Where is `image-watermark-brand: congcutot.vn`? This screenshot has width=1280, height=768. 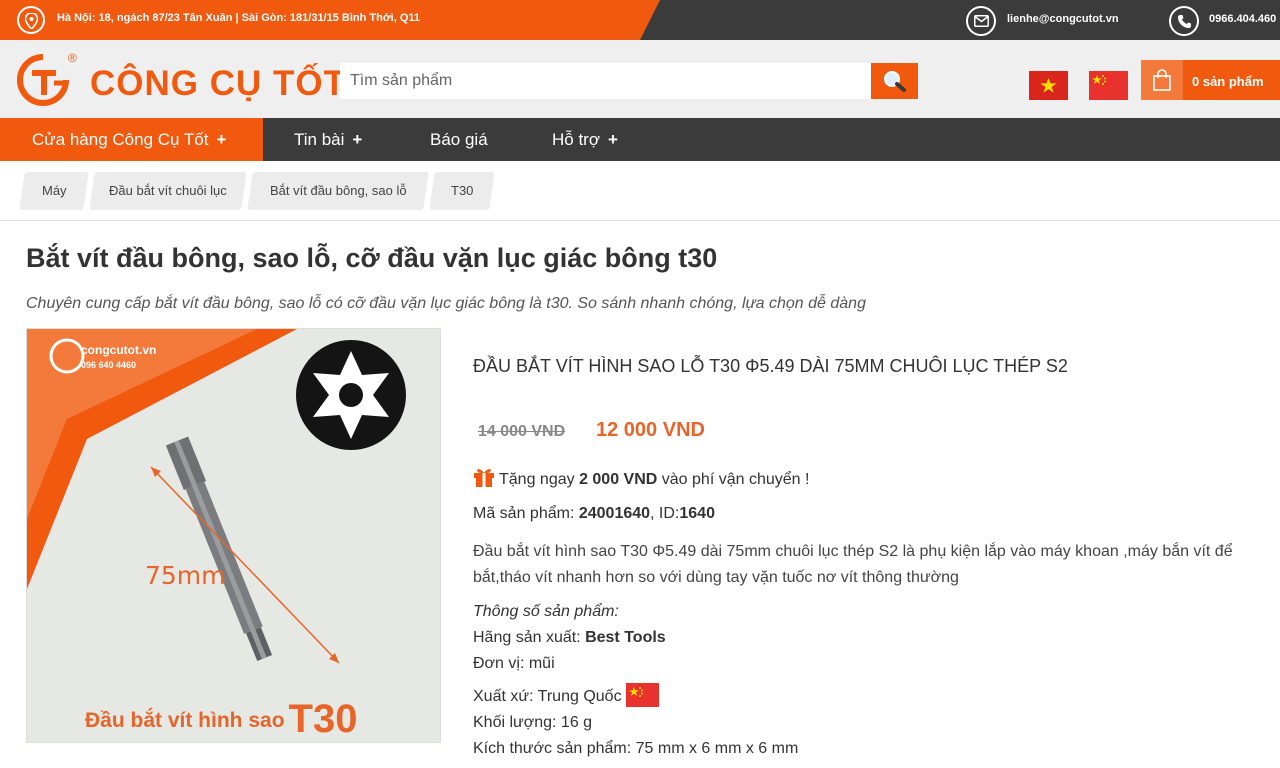
image-watermark-brand: congcutot.vn is located at coordinates (119, 350).